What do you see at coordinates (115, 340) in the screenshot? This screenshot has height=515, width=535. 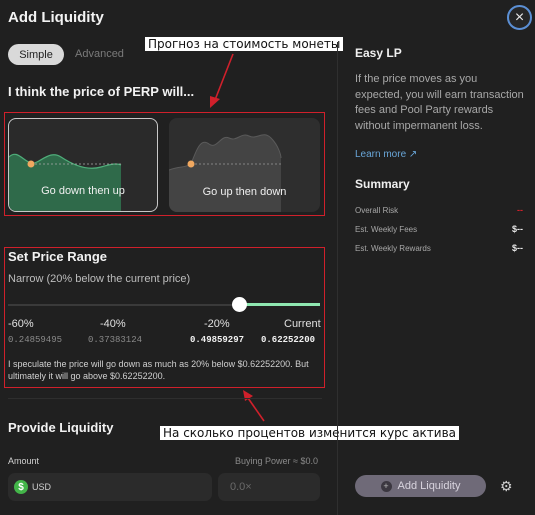 I see `tick-value: 0.37383124` at bounding box center [115, 340].